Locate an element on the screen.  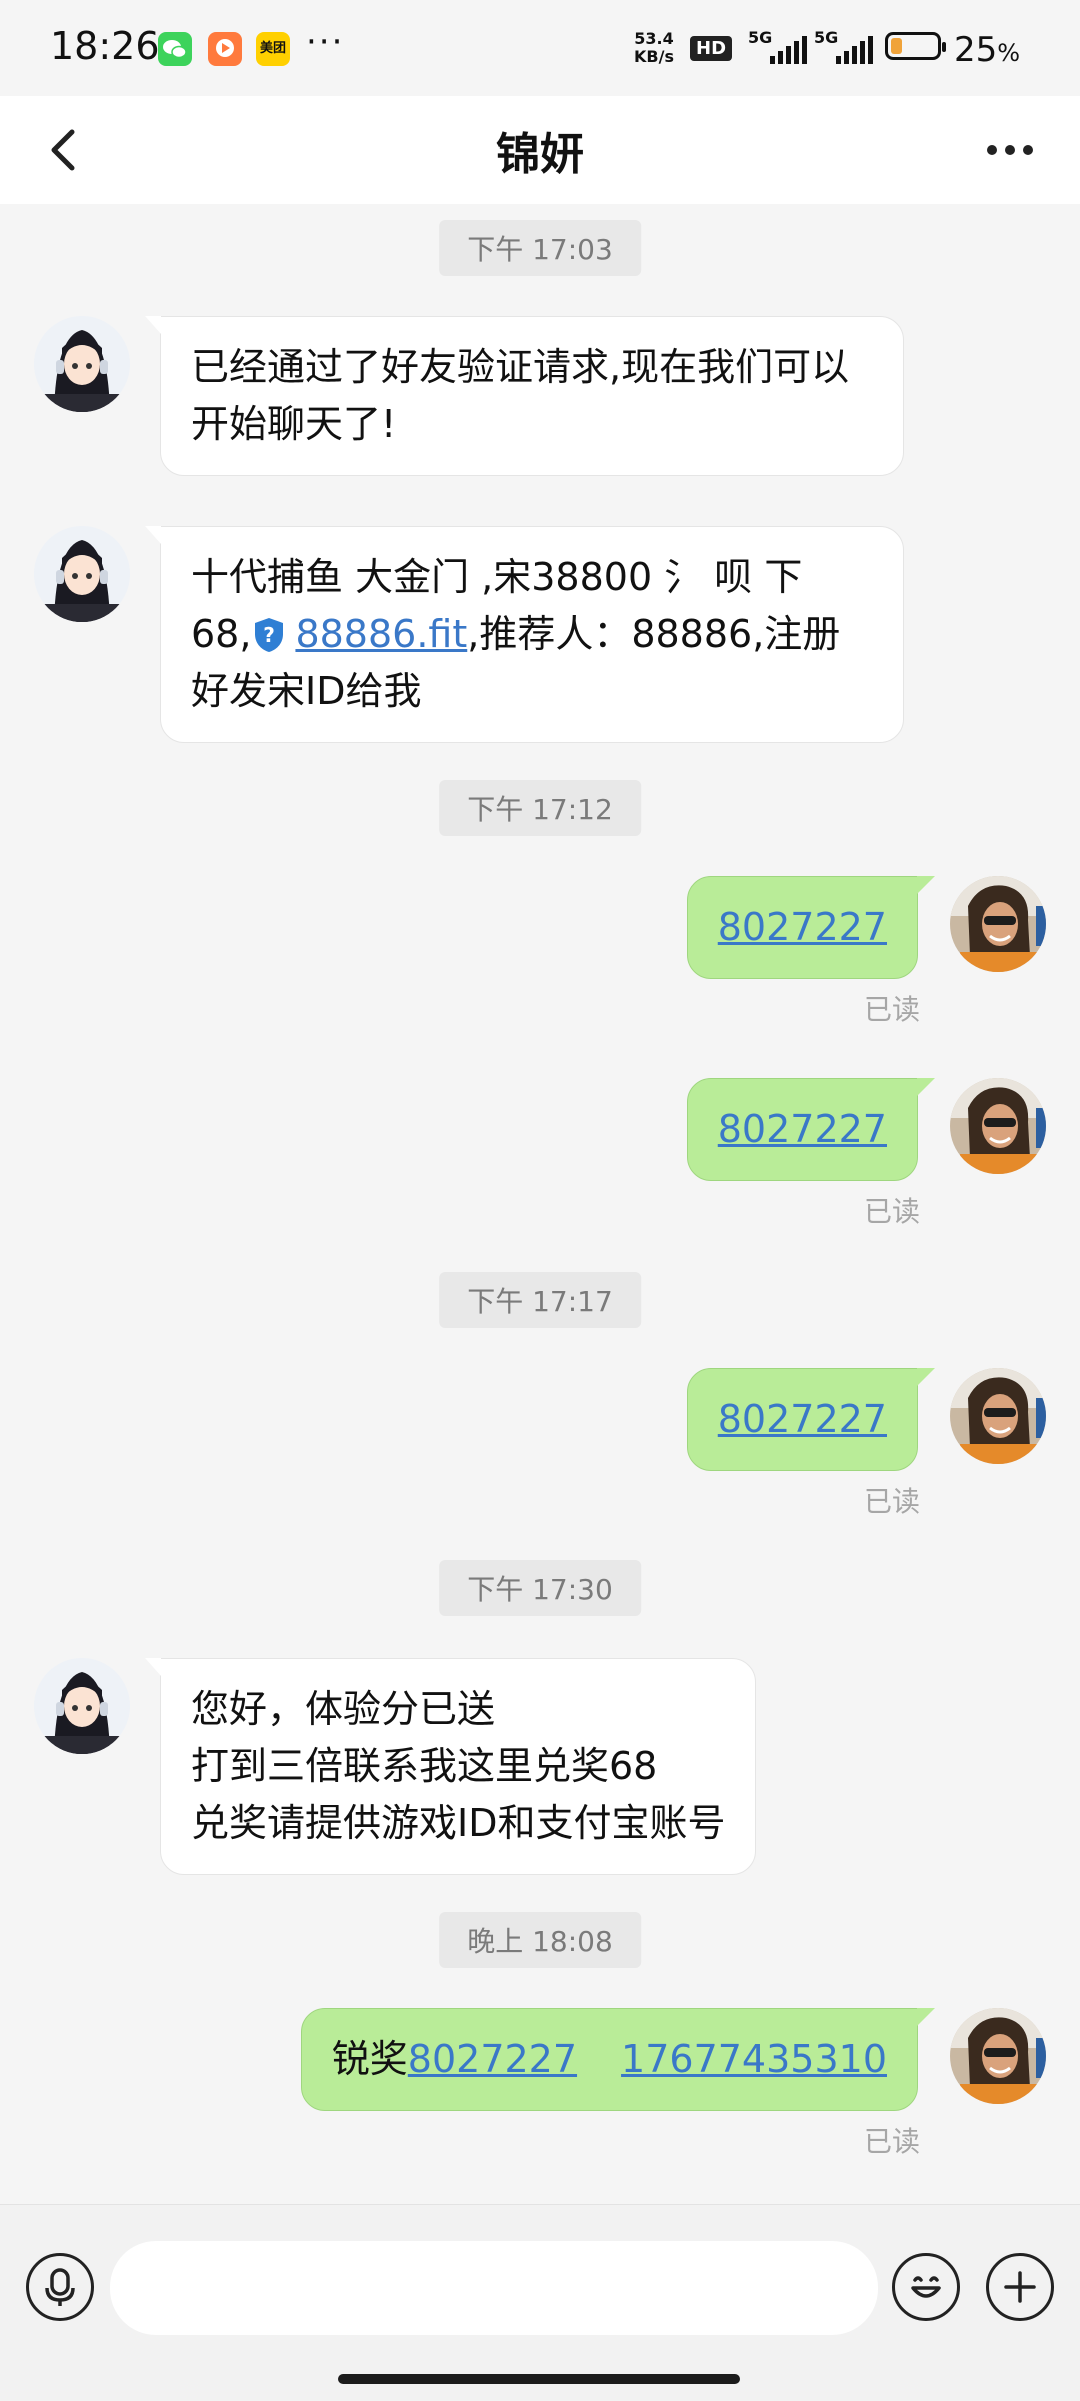
incoming-message-bubble: 您好，体验分已送 打到三倍联系我这里兑奖68 兑奖请提供游戏ID和支付宝账号 is located at coordinates (450, 1766).